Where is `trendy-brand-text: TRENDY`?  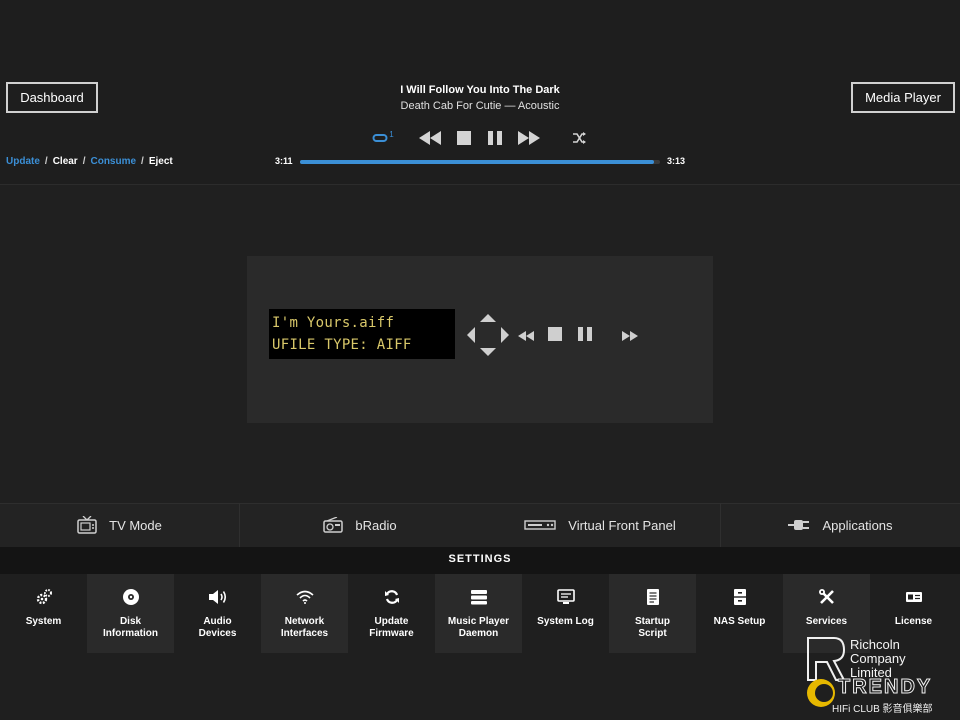
trendy-brand-text: TRENDY is located at coordinates (885, 687).